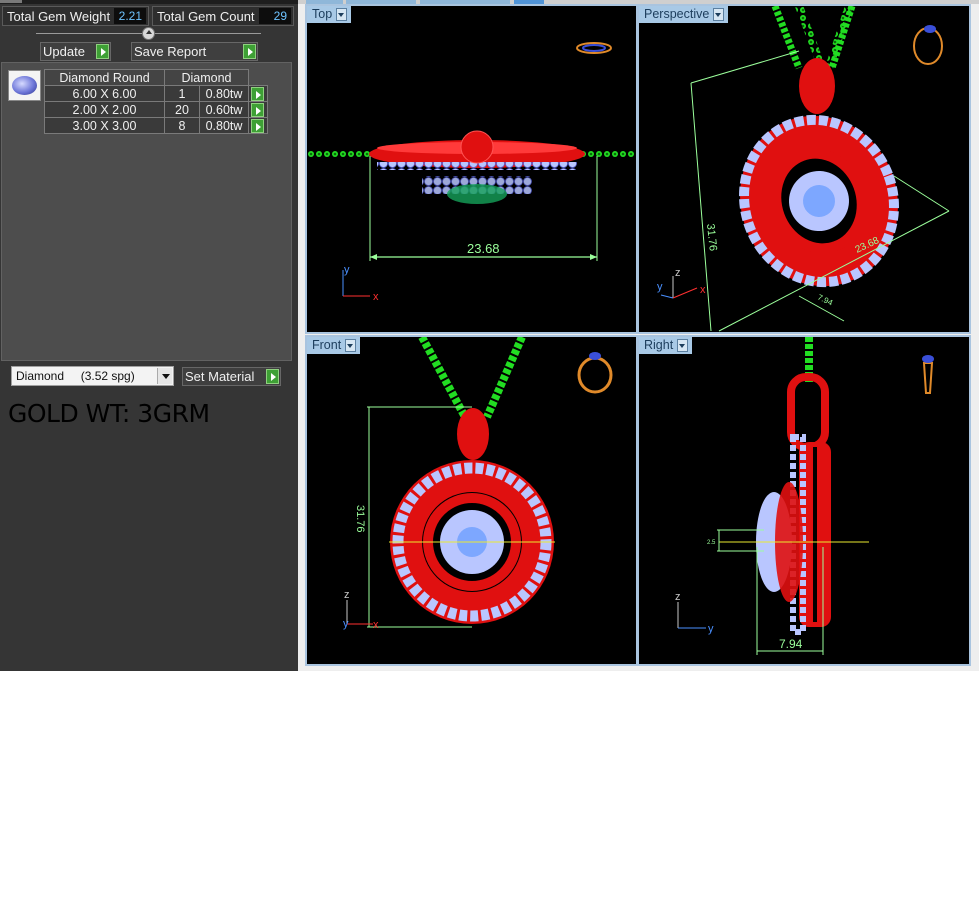  What do you see at coordinates (148, 33) in the screenshot?
I see `collapse-toggle-icon` at bounding box center [148, 33].